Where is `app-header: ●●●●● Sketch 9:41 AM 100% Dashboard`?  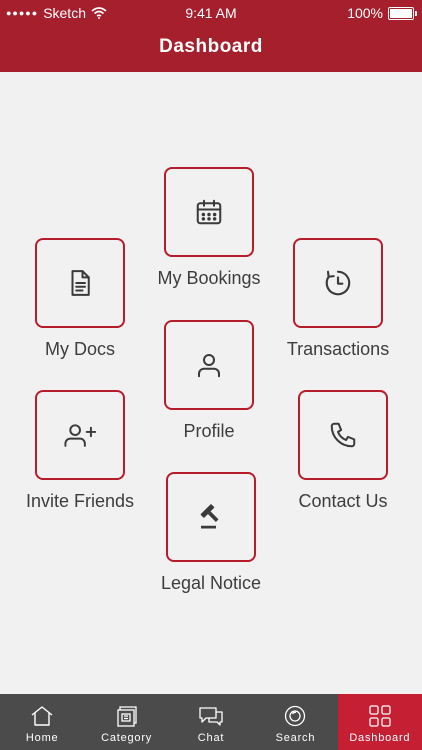
app-header: ●●●●● Sketch 9:41 AM 100% Dashboard is located at coordinates (211, 36).